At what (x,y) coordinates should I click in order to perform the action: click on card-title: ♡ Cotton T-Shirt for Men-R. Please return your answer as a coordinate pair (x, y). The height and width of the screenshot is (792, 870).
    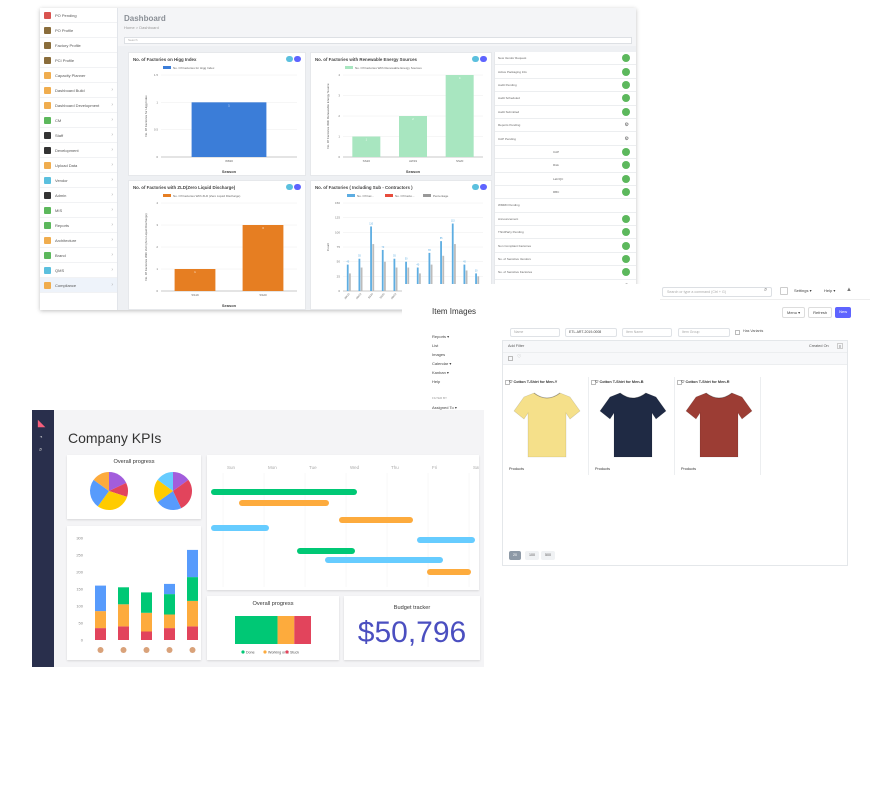
    Looking at the image, I should click on (705, 381).